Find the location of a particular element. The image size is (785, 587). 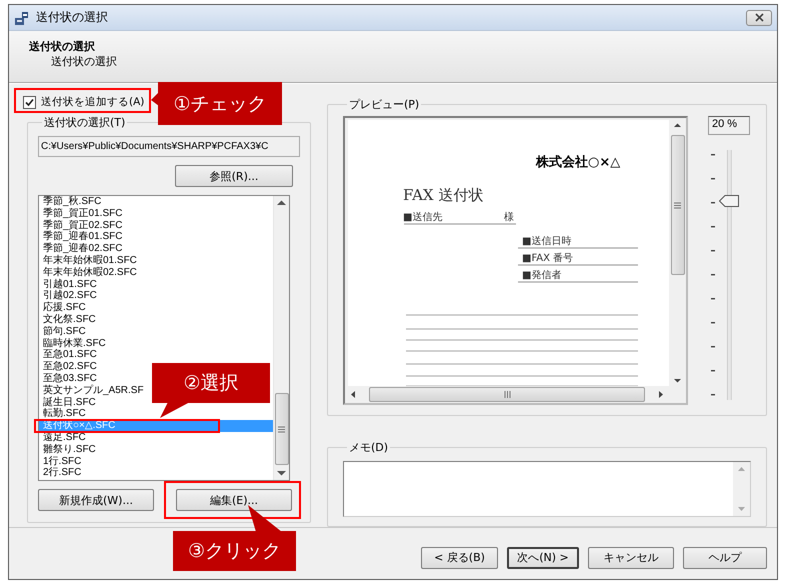

checkbox is located at coordinates (29, 102).